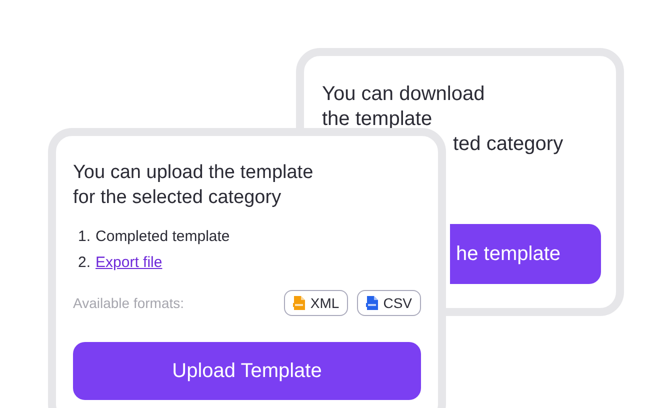  I want to click on list-number: 1., so click(84, 236).